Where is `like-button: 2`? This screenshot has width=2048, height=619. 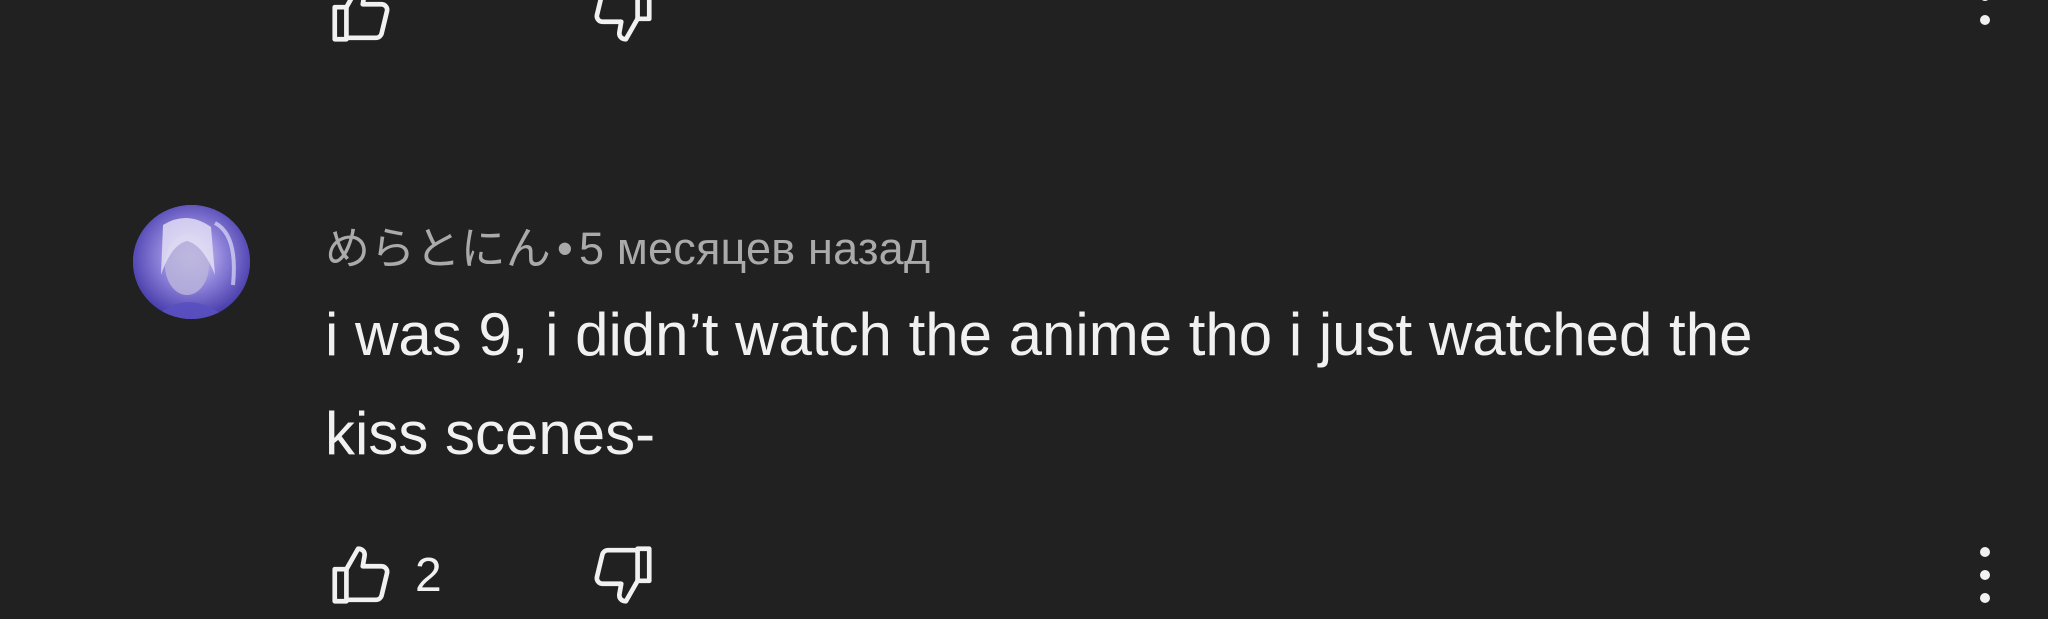
like-button: 2 is located at coordinates (395, 575).